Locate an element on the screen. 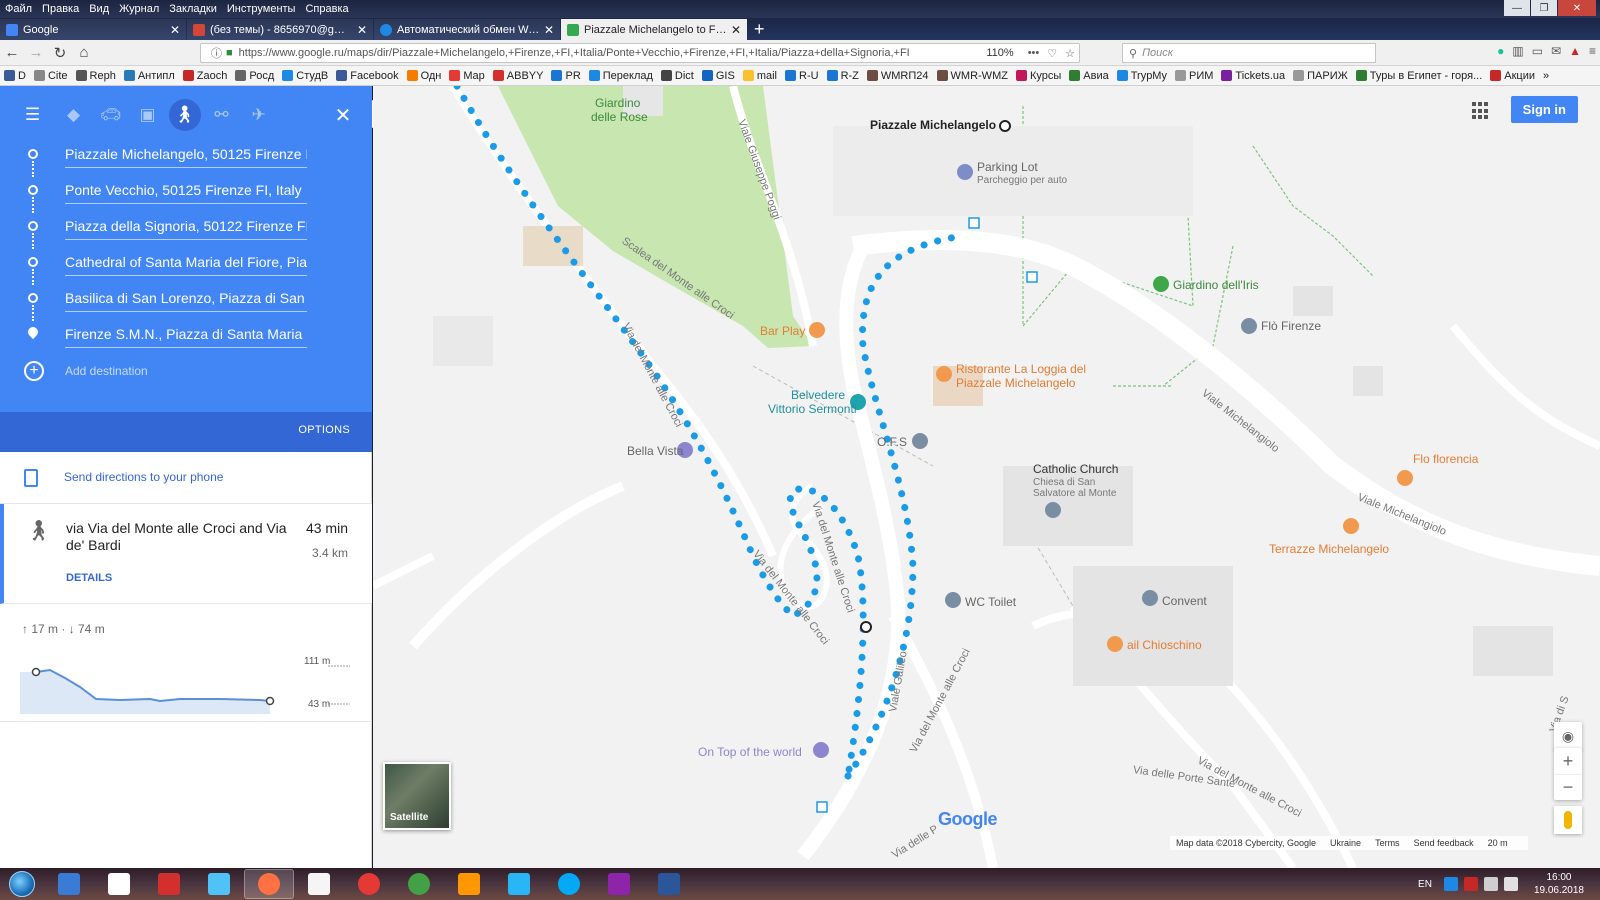 The height and width of the screenshot is (900, 1600). stop-input: Piazzale Michelangelo, 50125 Firenze FI is located at coordinates (186, 154).